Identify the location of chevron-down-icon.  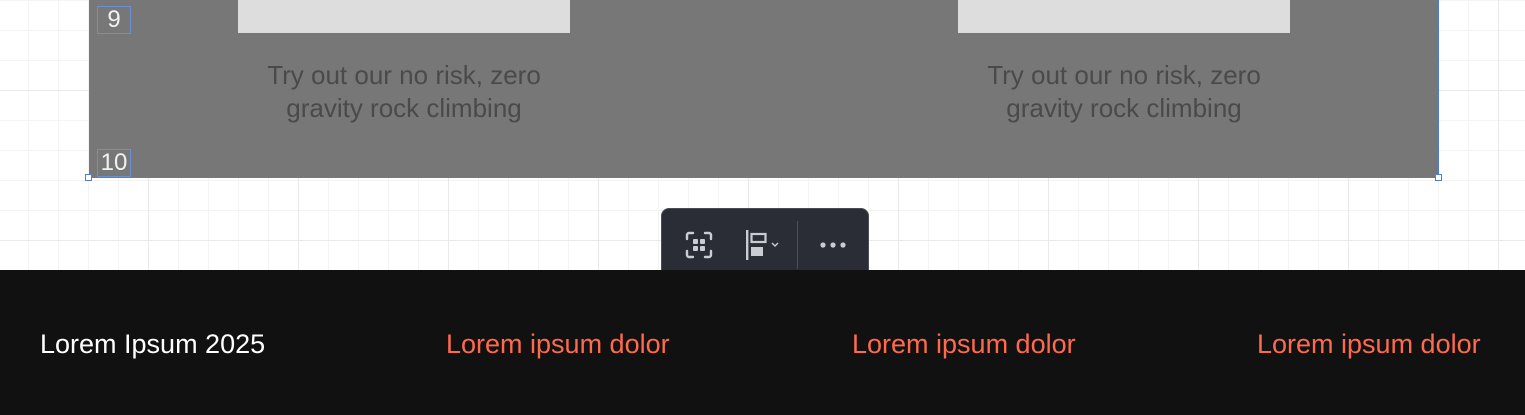
(775, 244).